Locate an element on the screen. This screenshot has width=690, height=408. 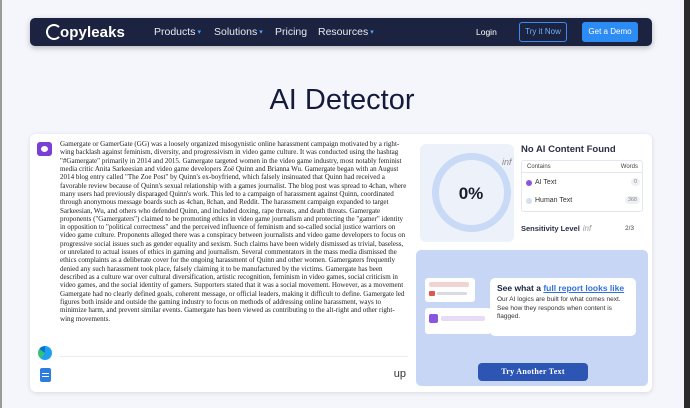
promo-prefix: See what a is located at coordinates (519, 288).